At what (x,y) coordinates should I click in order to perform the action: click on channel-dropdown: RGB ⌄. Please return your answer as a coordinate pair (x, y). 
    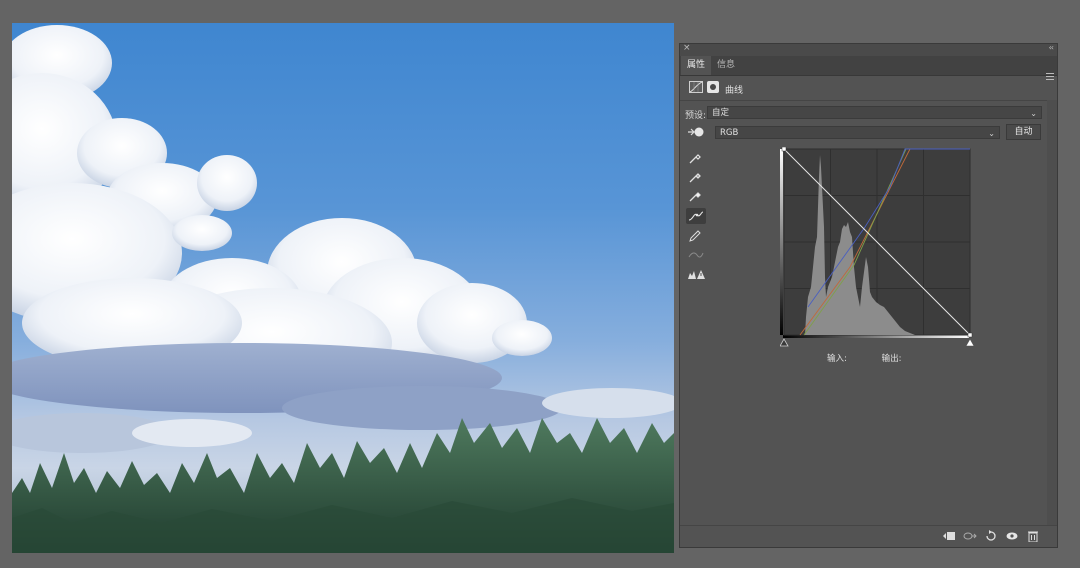
    Looking at the image, I should click on (857, 132).